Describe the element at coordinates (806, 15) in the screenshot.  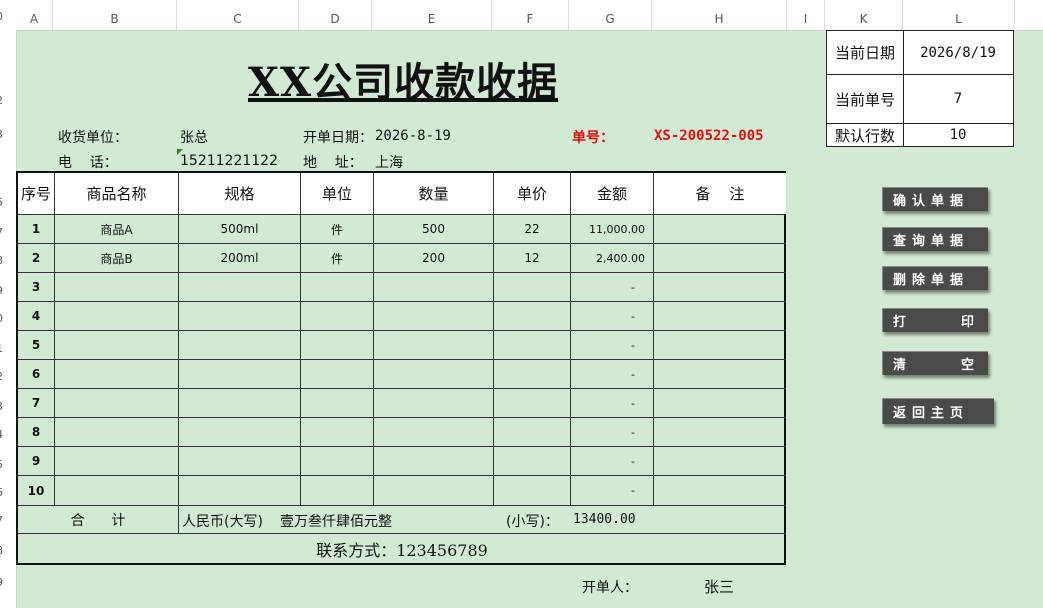
I see `column-header-i: I` at that location.